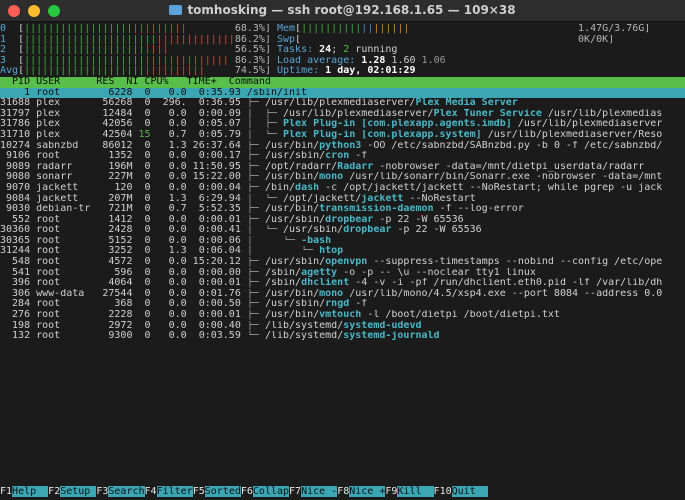  Describe the element at coordinates (252, 60) in the screenshot. I see `cpu-pct: 86.3%]` at that location.